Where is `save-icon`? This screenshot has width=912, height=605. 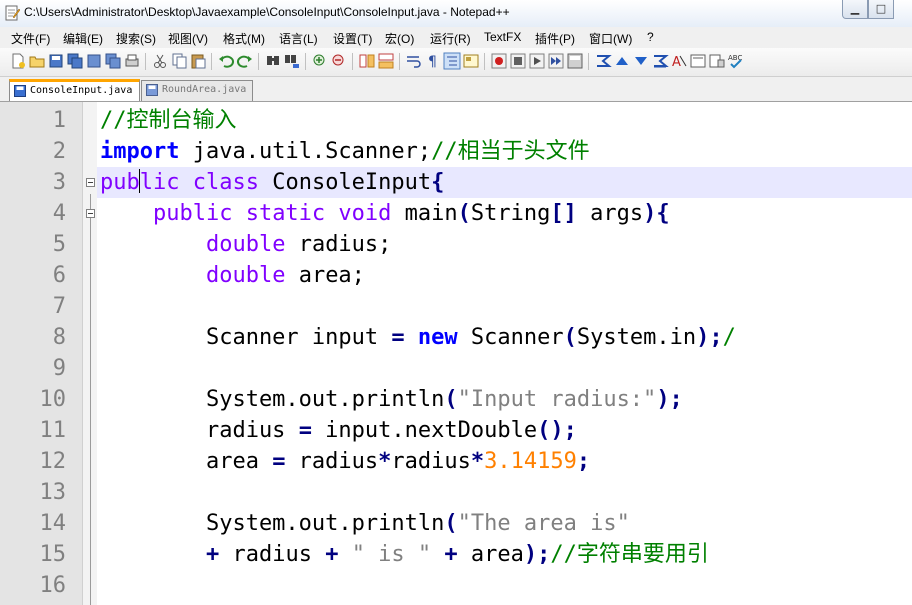
save-icon is located at coordinates (56, 61).